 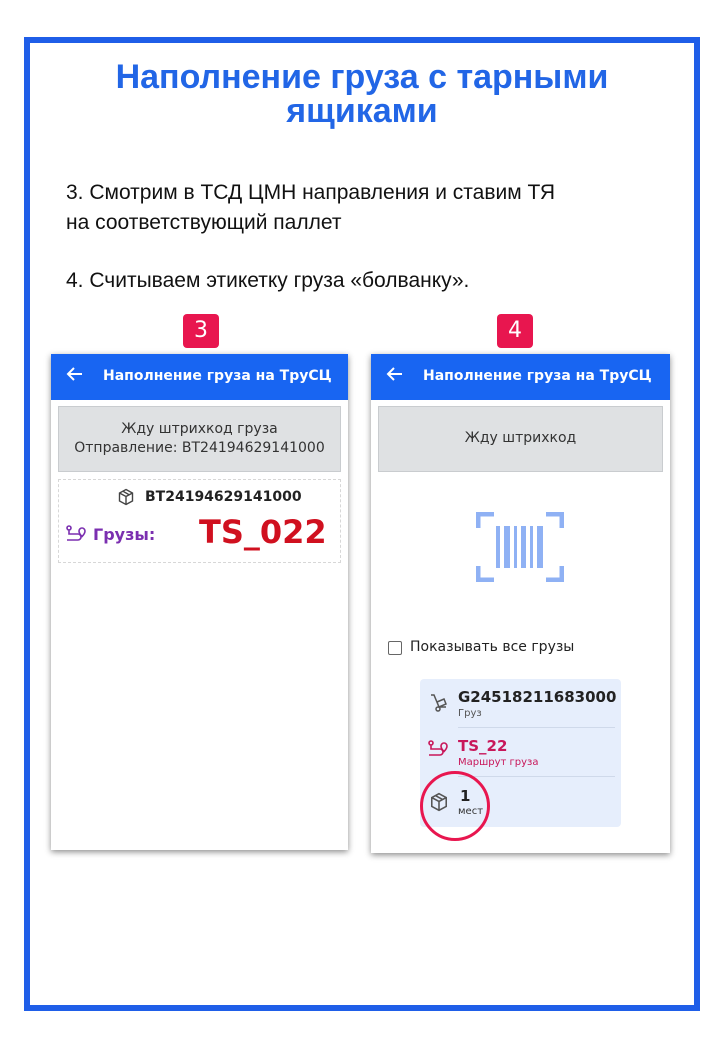 What do you see at coordinates (126, 499) in the screenshot?
I see `box-icon` at bounding box center [126, 499].